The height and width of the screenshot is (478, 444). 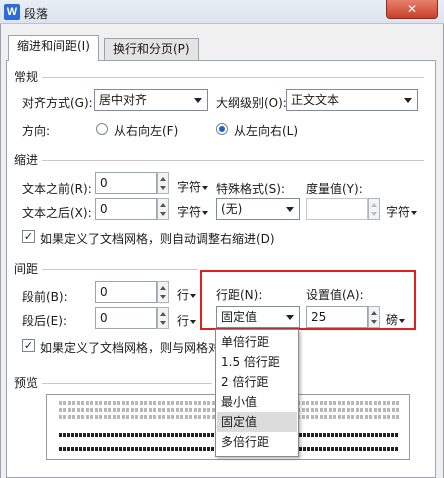 I want to click on section-general-label: 常规, so click(x=26, y=77).